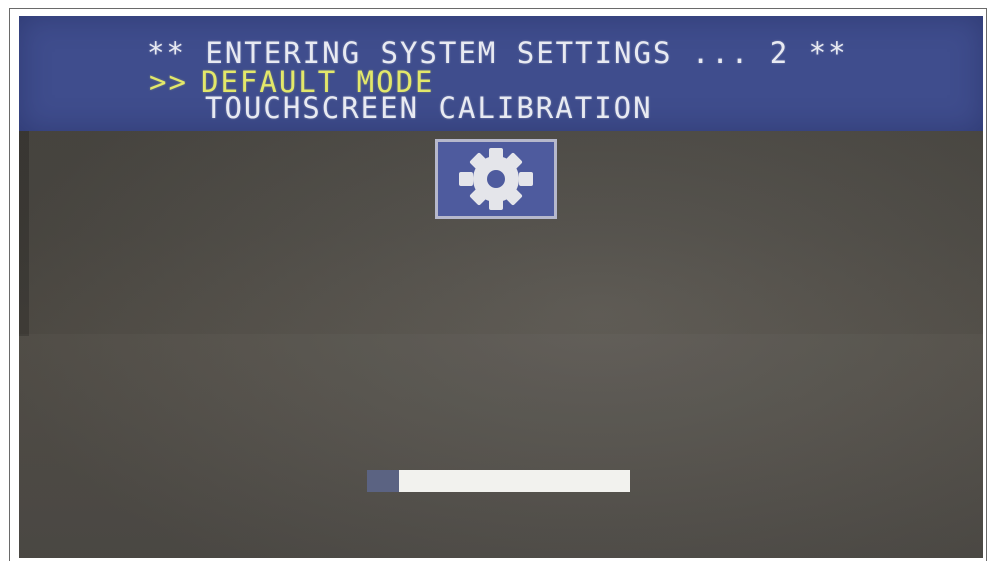 The image size is (995, 561). I want to click on progress-fill, so click(383, 481).